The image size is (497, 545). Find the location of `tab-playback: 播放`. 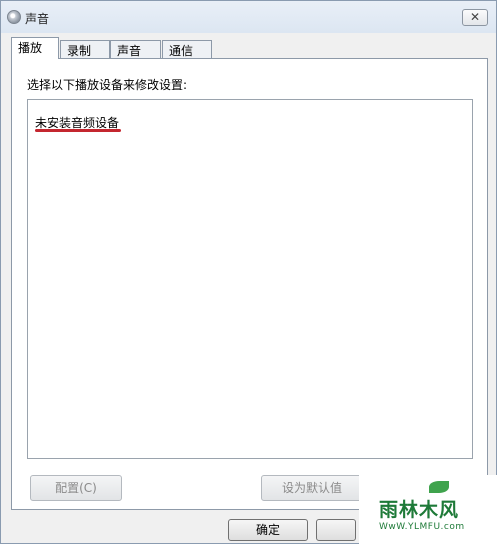

tab-playback: 播放 is located at coordinates (35, 48).